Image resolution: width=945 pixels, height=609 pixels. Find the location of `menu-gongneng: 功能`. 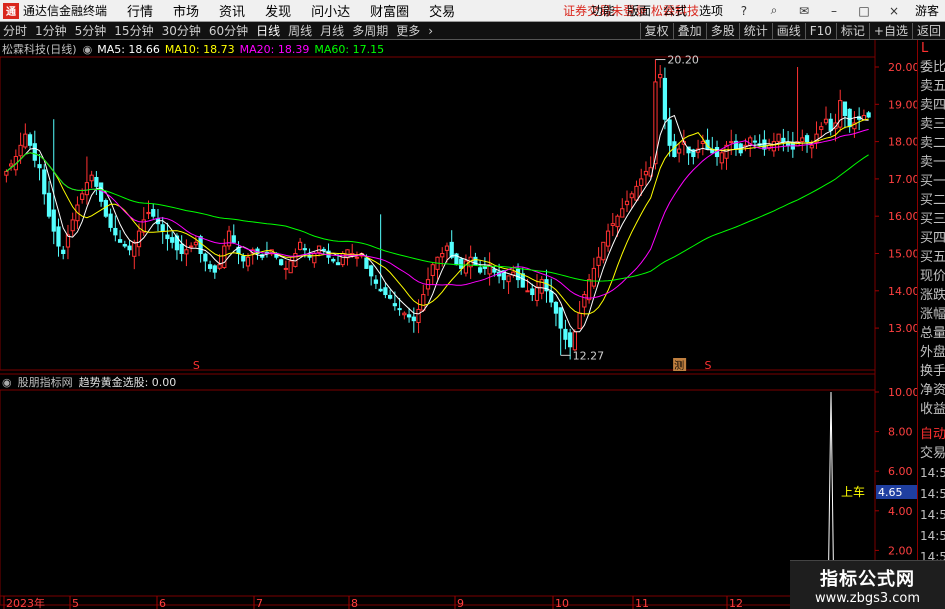

menu-gongneng: 功能 is located at coordinates (603, 10).